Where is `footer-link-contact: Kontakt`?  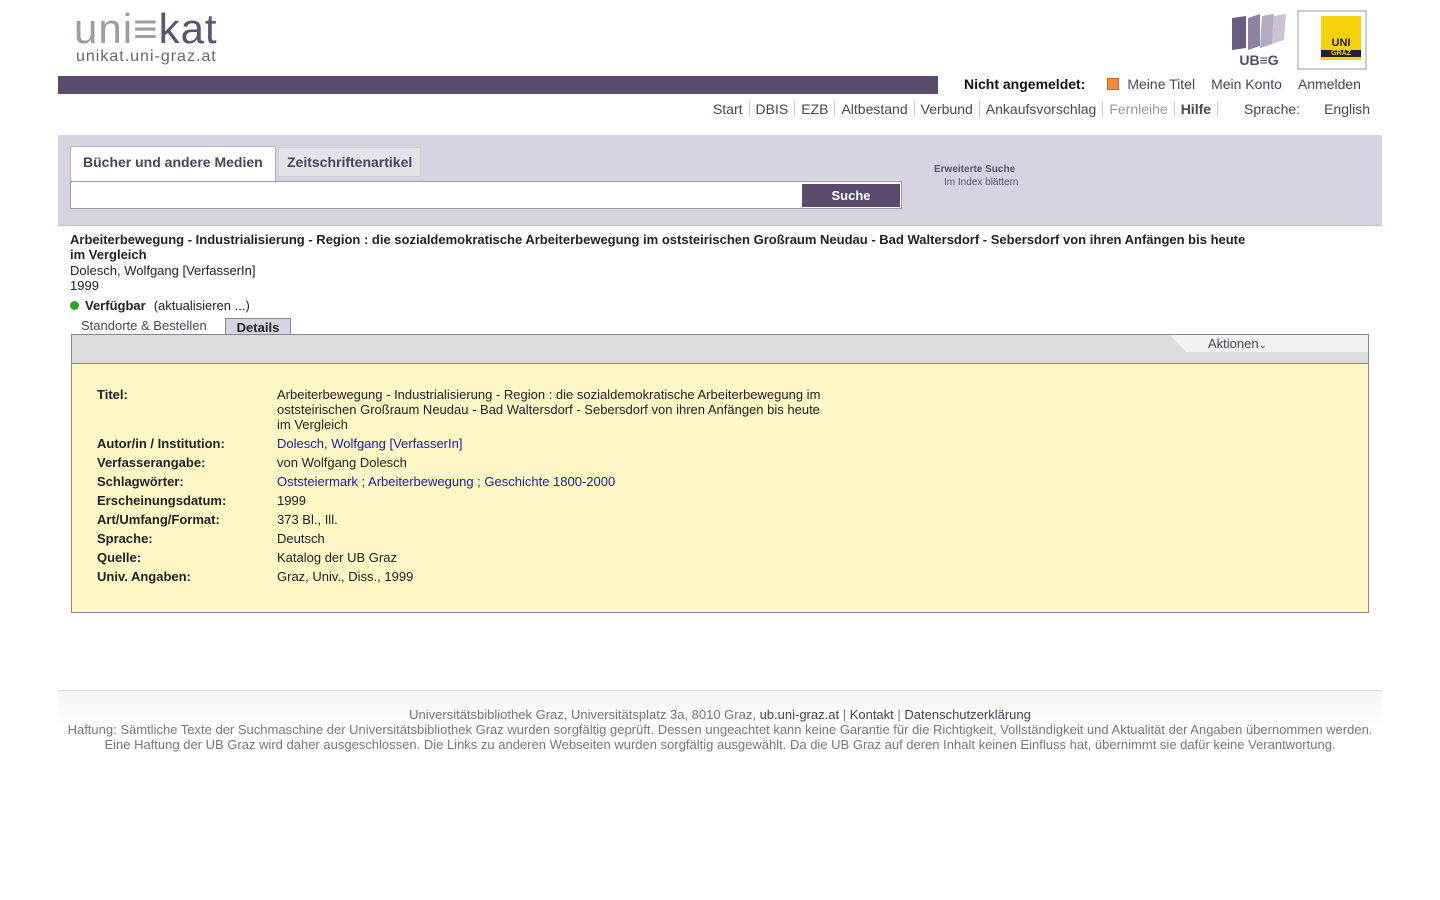
footer-link-contact: Kontakt is located at coordinates (872, 714).